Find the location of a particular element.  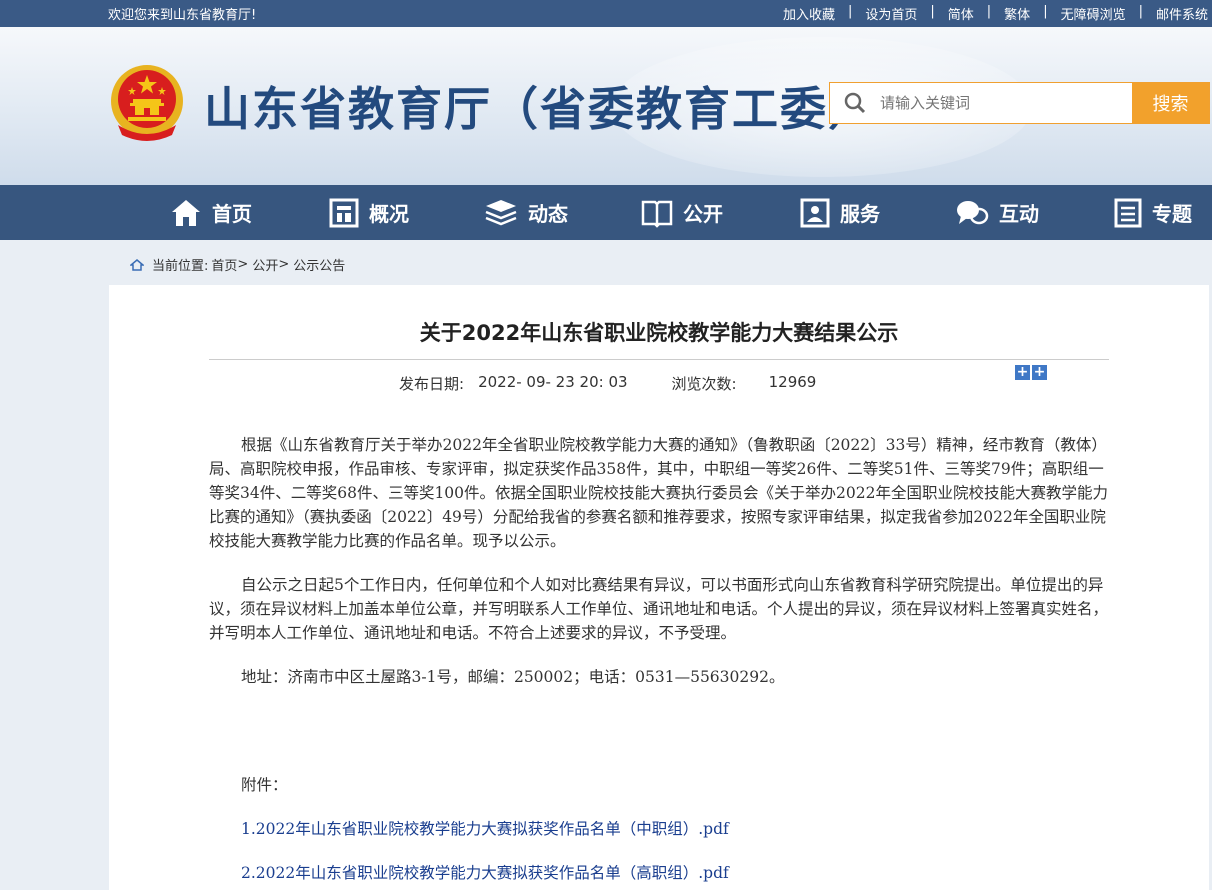

traditional-chinese-link: 繁体 is located at coordinates (1017, 13).